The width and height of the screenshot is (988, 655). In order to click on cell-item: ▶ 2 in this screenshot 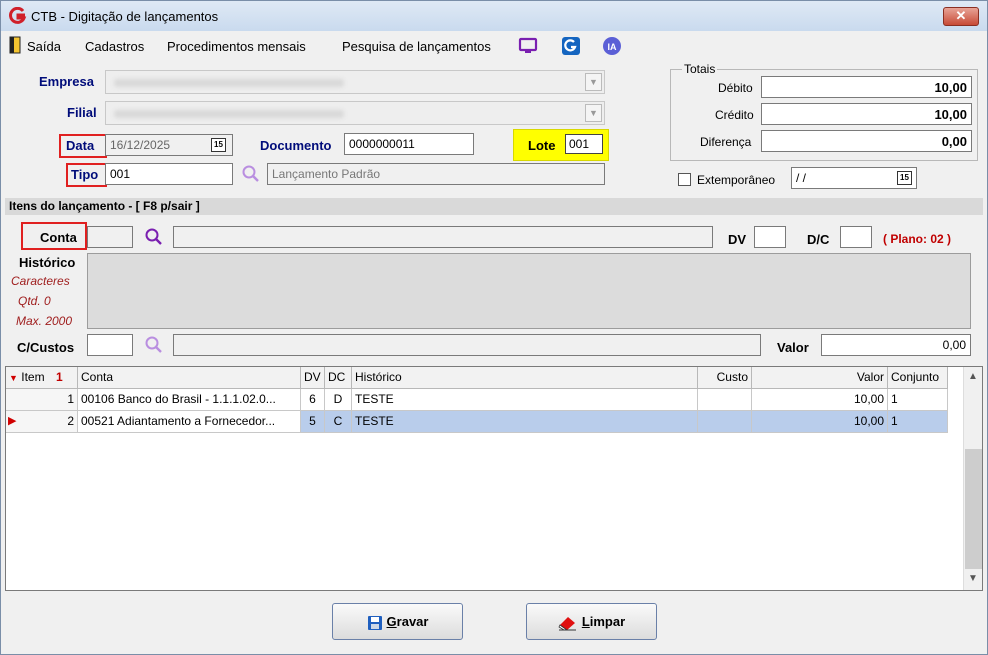, I will do `click(42, 422)`.